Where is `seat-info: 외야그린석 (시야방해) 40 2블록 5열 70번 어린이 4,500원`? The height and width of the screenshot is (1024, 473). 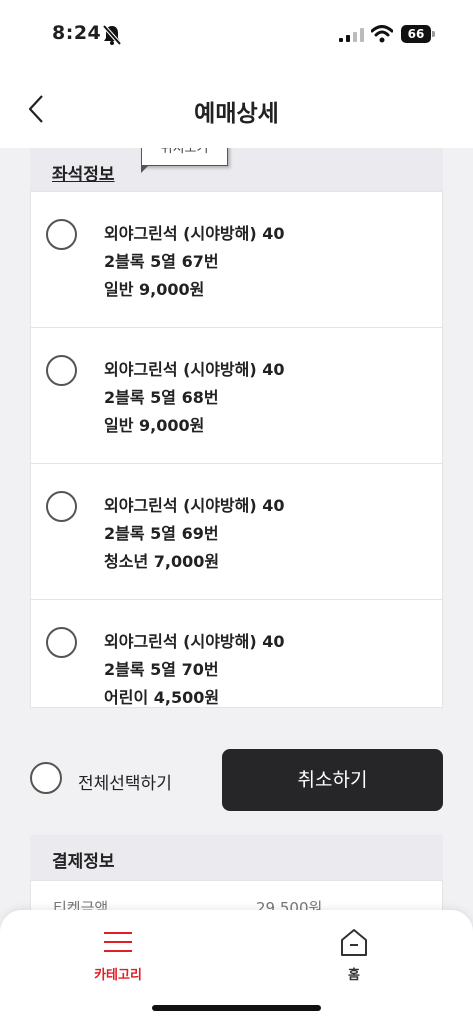
seat-info: 외야그린석 (시야방해) 40 2블록 5열 70번 어린이 4,500원 is located at coordinates (194, 670).